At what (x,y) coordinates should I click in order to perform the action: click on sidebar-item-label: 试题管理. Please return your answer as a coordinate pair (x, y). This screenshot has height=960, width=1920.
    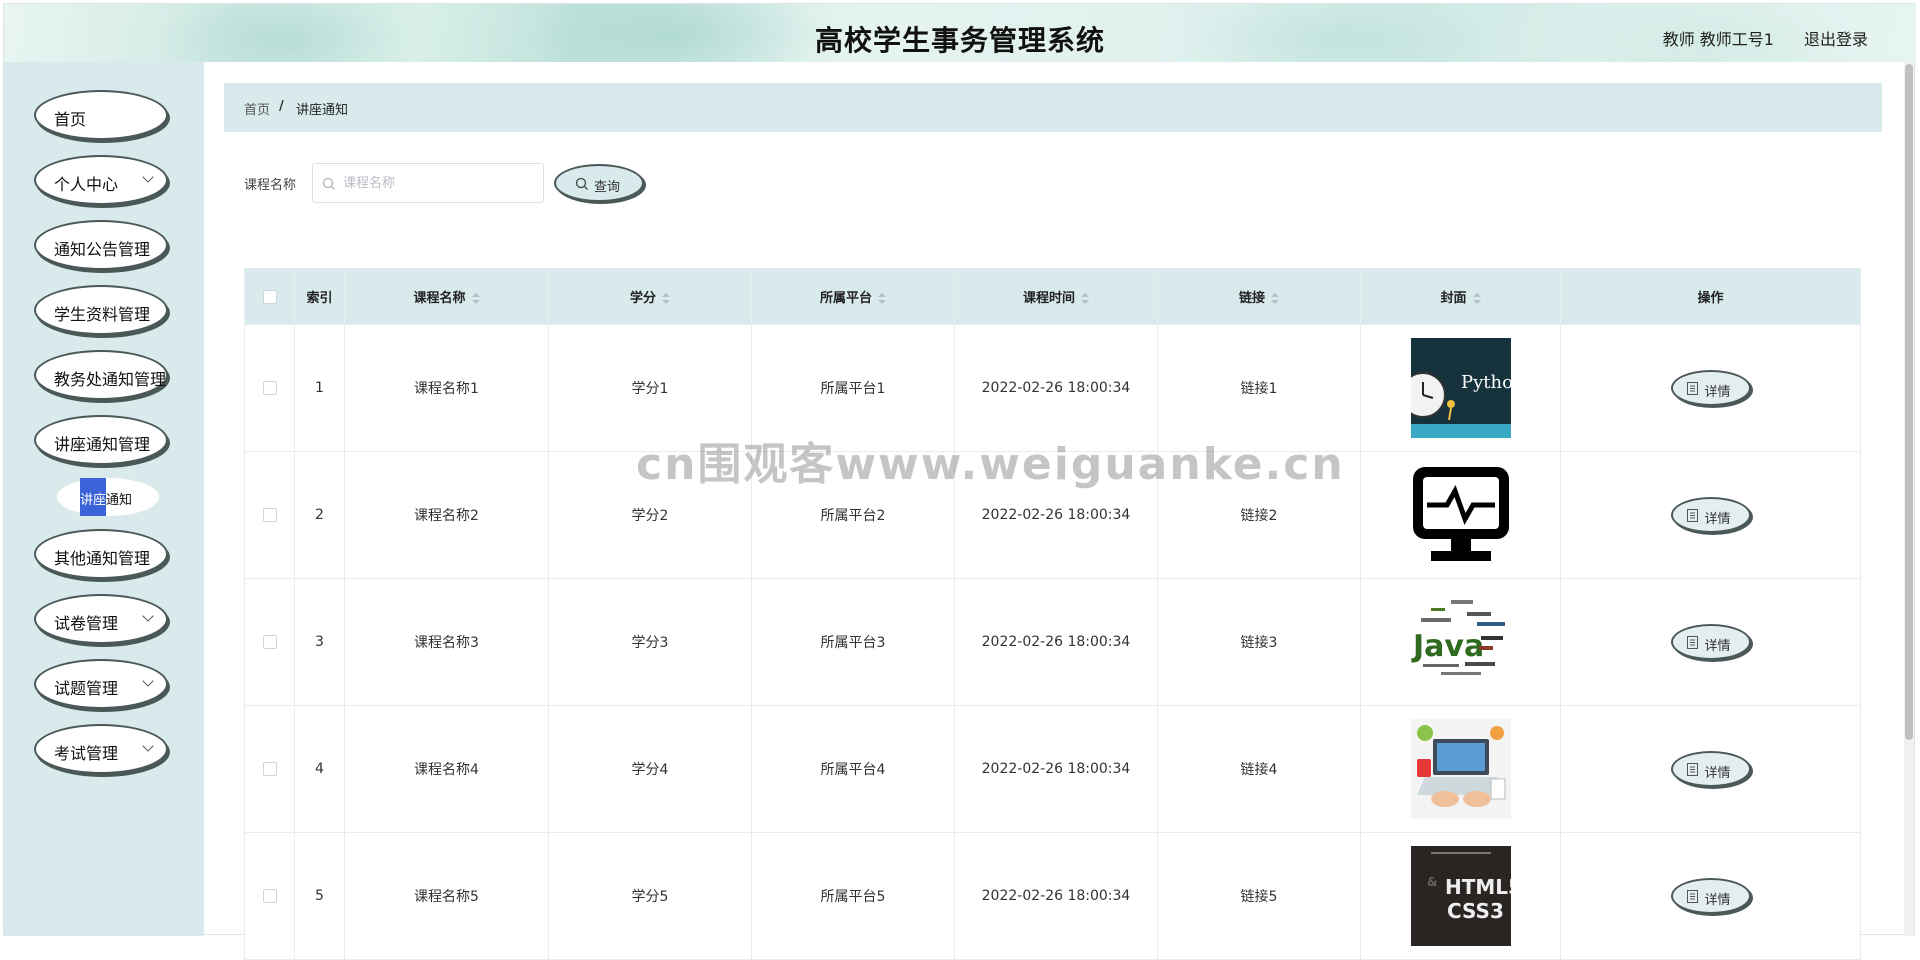
    Looking at the image, I should click on (86, 688).